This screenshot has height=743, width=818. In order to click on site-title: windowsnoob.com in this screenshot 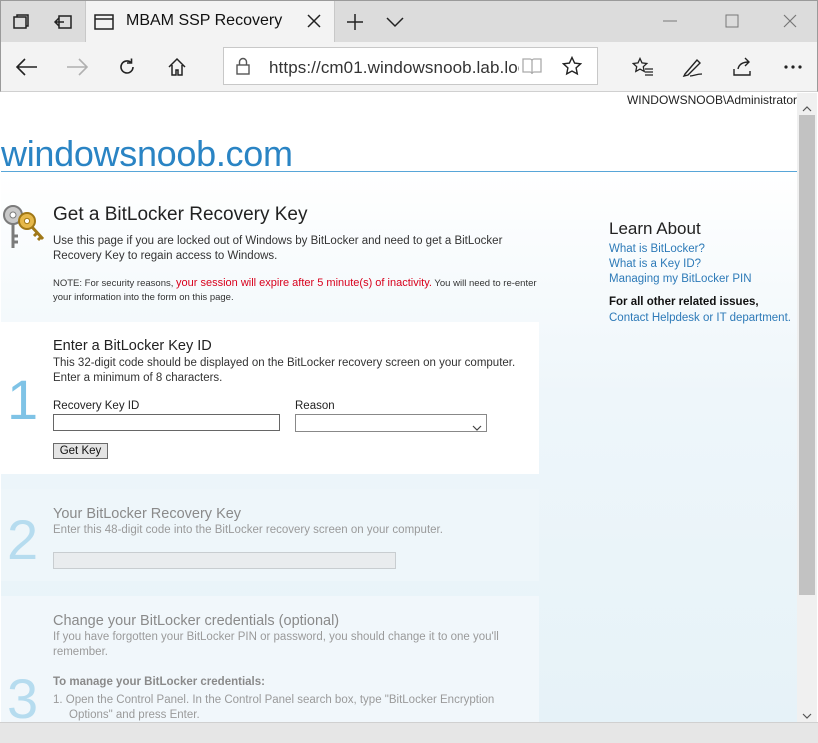, I will do `click(147, 154)`.